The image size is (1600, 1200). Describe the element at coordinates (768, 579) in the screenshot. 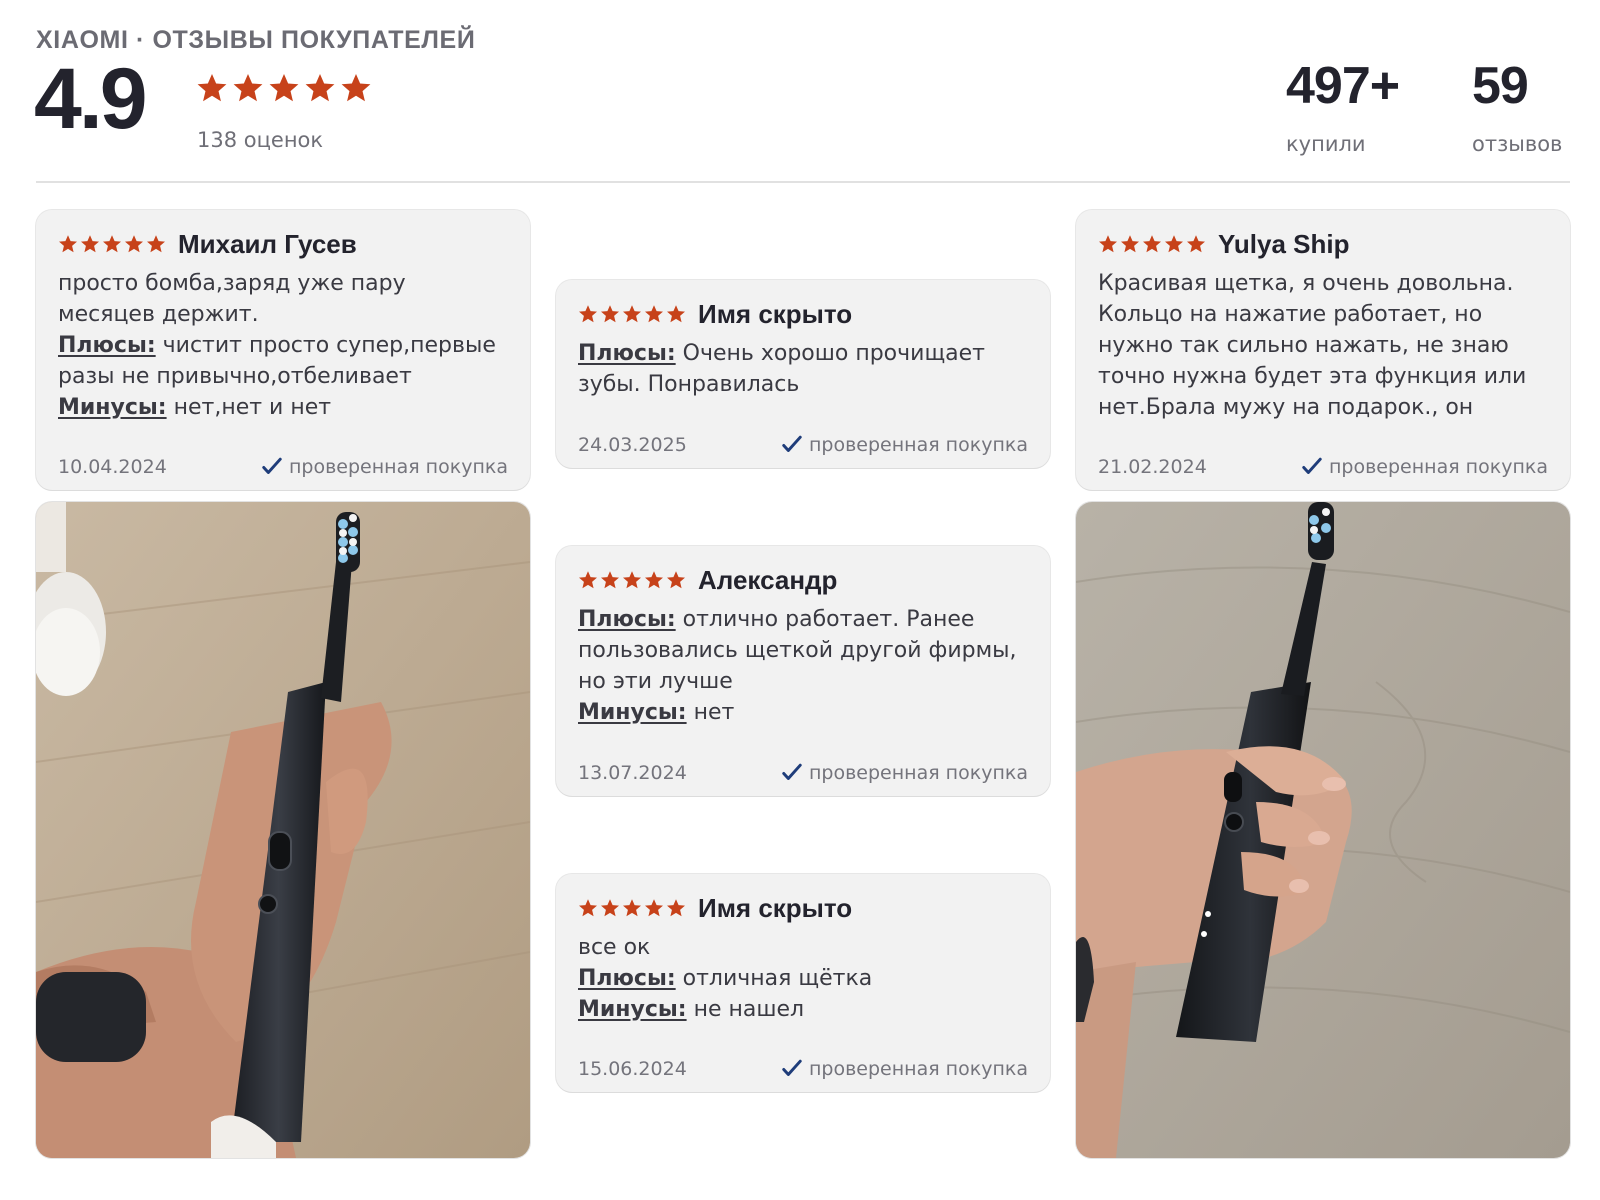

I see `review-author: Александр` at that location.